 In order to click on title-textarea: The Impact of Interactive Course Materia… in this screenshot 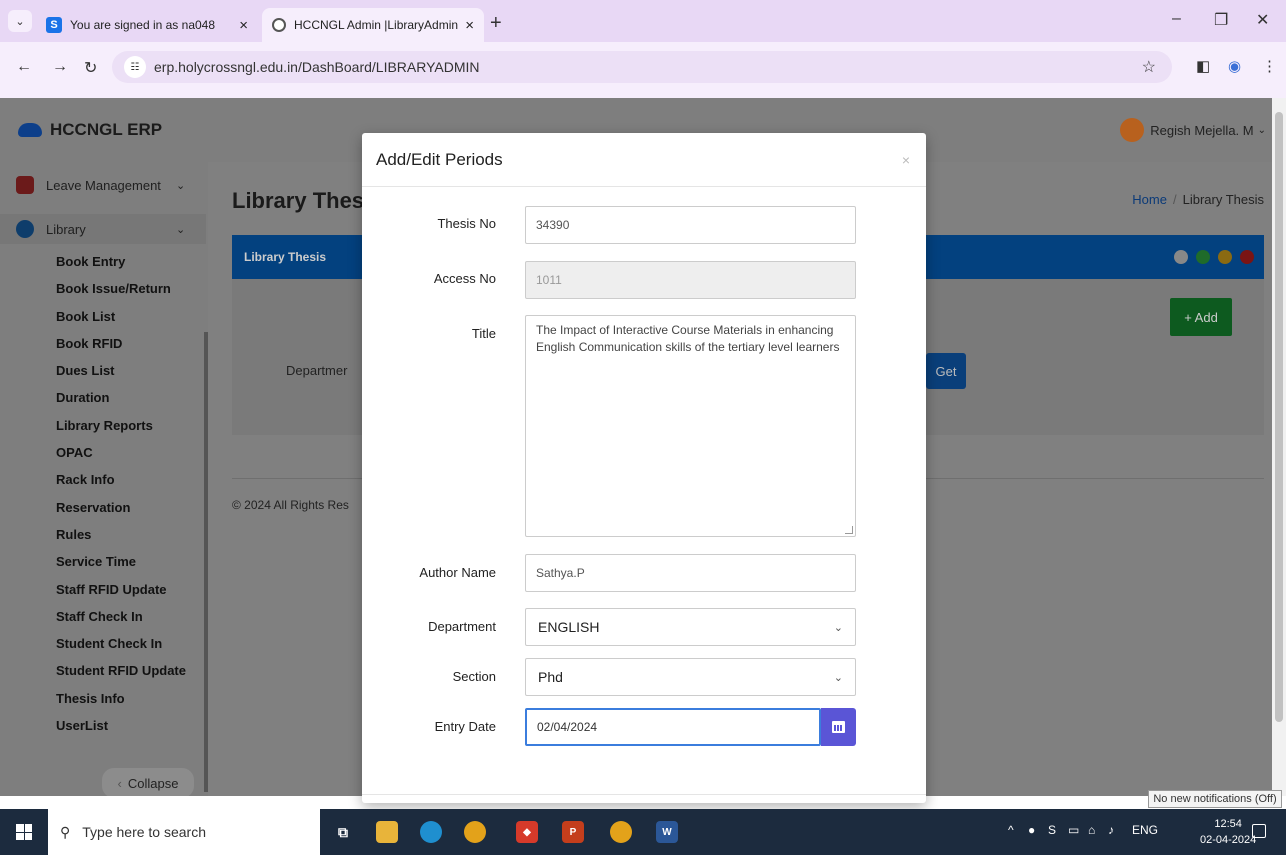, I will do `click(690, 426)`.